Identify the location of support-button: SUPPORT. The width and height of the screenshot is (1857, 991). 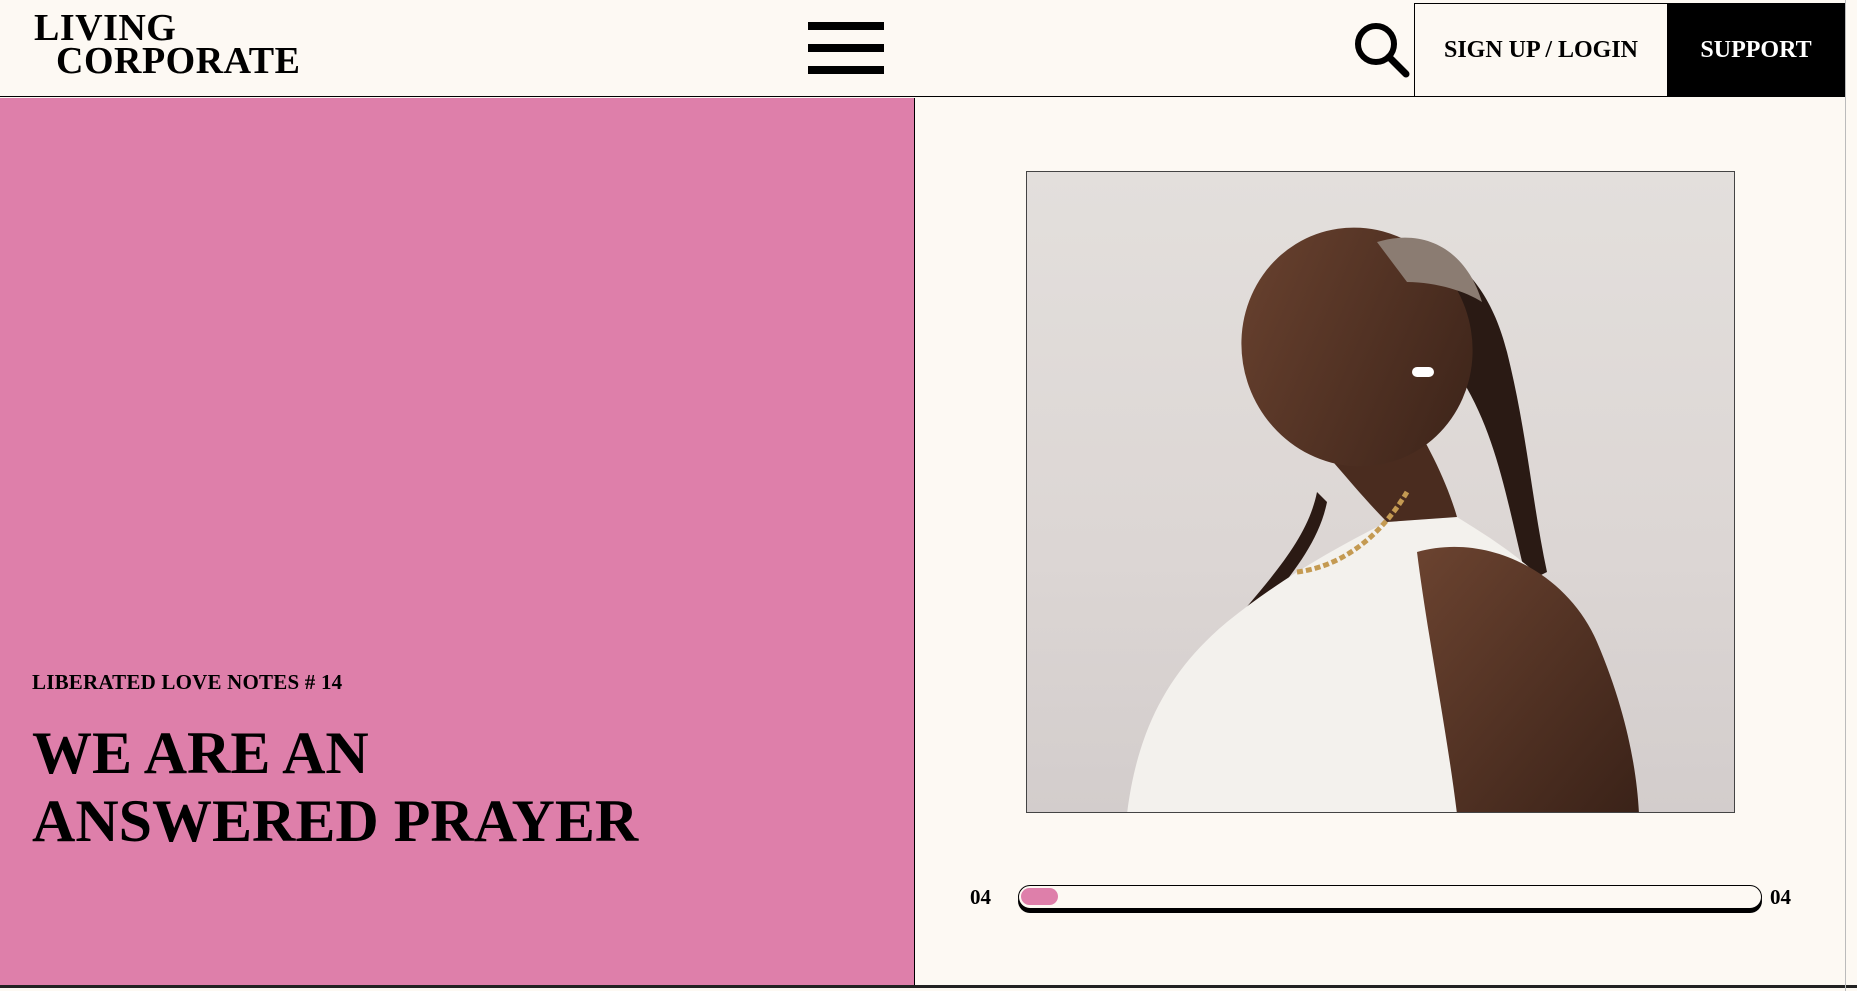
(1756, 50).